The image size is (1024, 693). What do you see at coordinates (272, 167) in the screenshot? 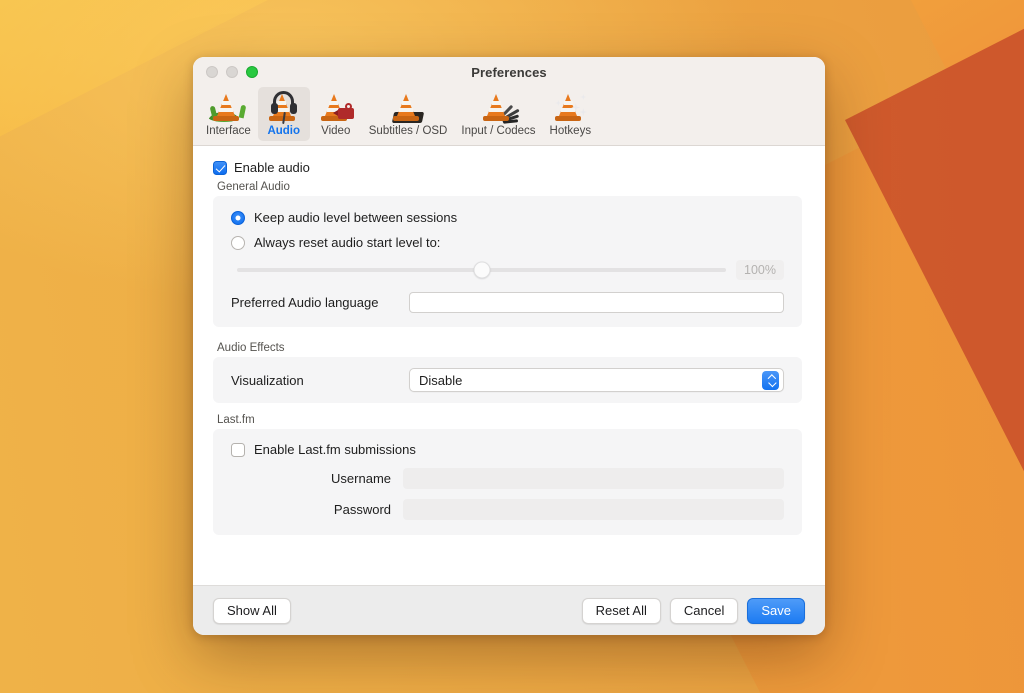
I see `enable-audio-label: Enable audio` at bounding box center [272, 167].